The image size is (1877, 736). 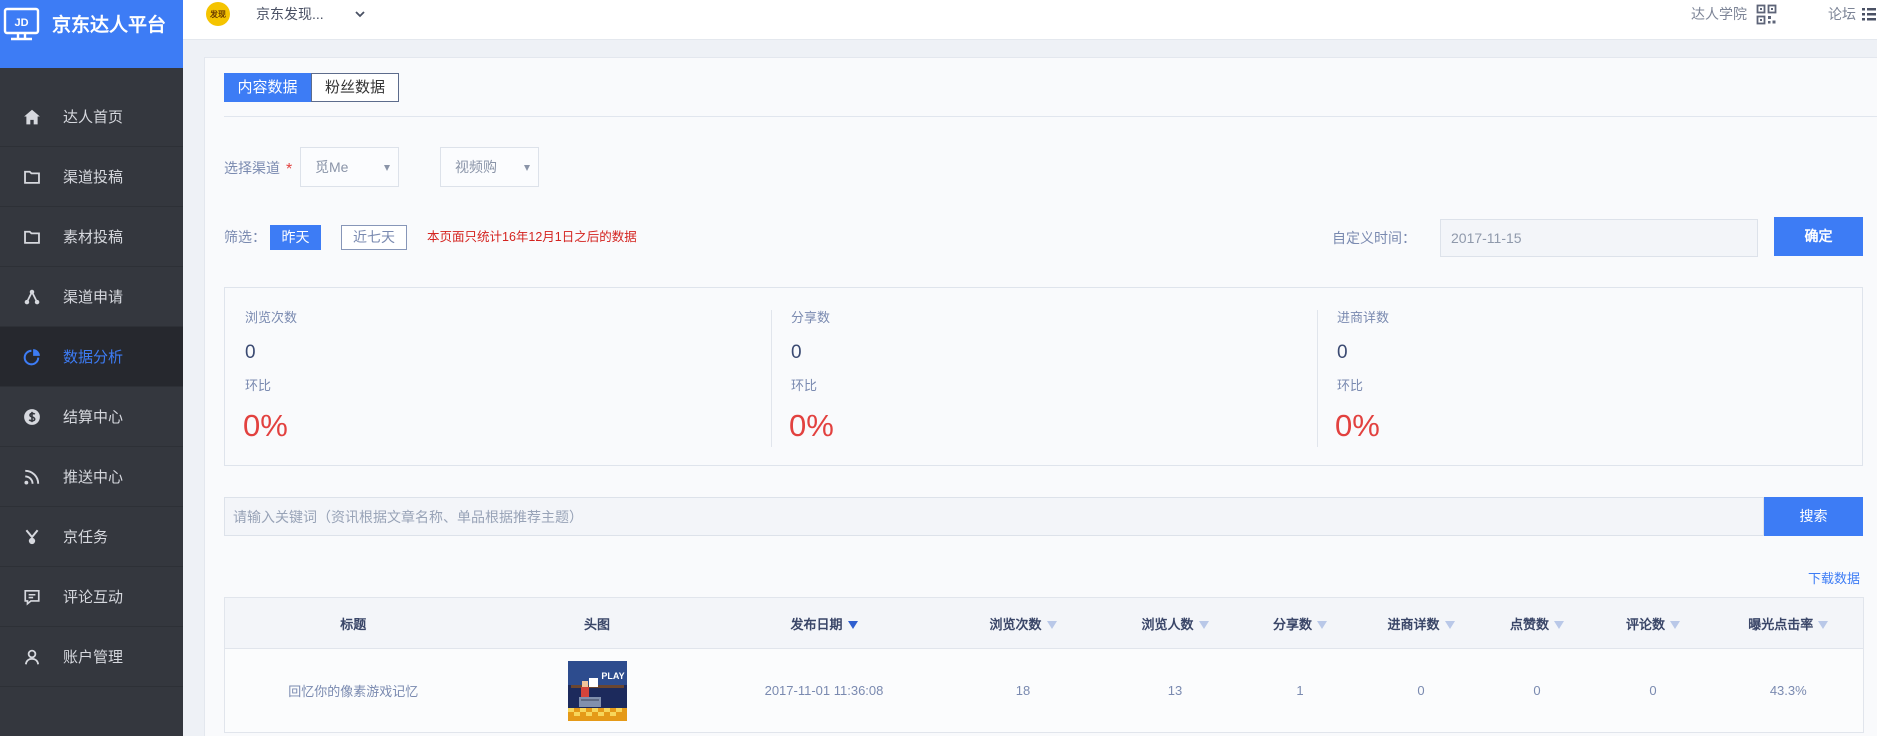 I want to click on avatar: 发现, so click(x=218, y=14).